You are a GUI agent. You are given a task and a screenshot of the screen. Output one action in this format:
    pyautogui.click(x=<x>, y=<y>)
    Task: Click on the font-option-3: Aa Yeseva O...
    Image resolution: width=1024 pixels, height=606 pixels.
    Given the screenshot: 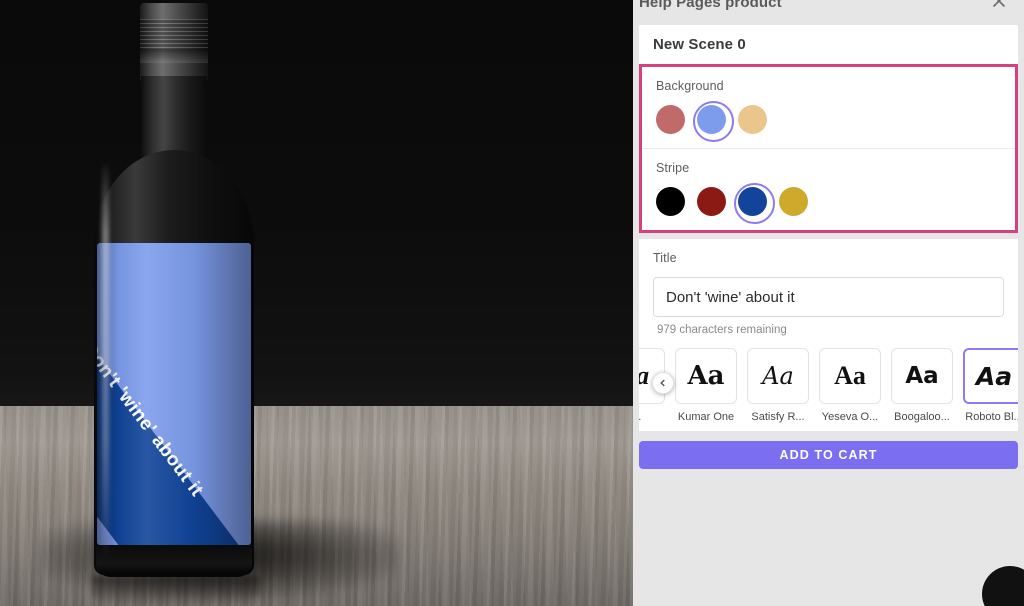 What is the action you would take?
    pyautogui.click(x=850, y=385)
    